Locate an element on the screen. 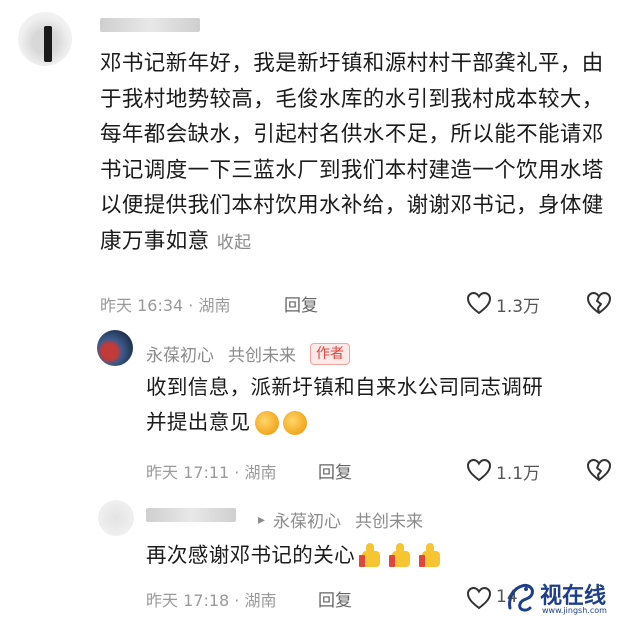  reply-header: 永葆初心 共创未来 作者 is located at coordinates (248, 353).